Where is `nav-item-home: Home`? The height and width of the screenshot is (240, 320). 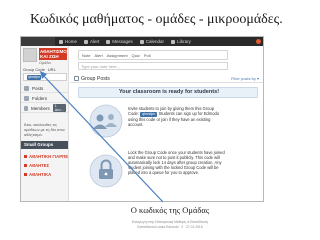 nav-item-home: Home is located at coordinates (68, 41).